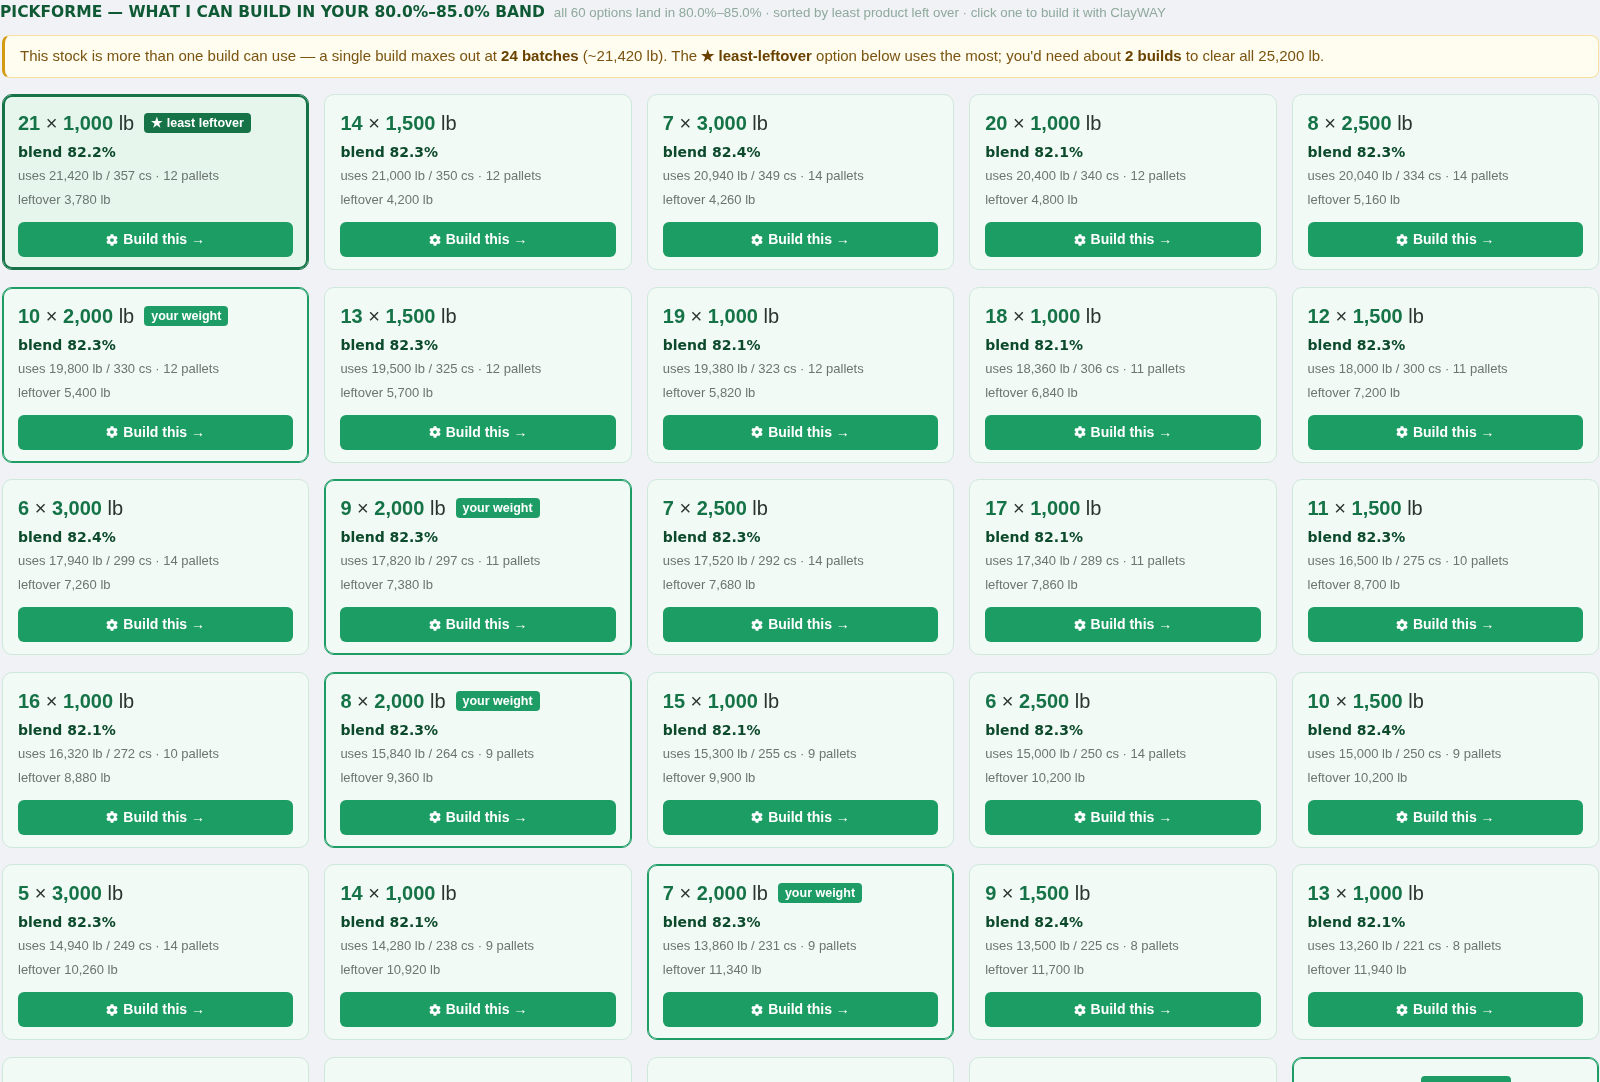 This screenshot has height=1082, width=1600. Describe the element at coordinates (118, 561) in the screenshot. I see `usage-text: uses 17,940 lb / 299 cs · 14 pallets` at that location.